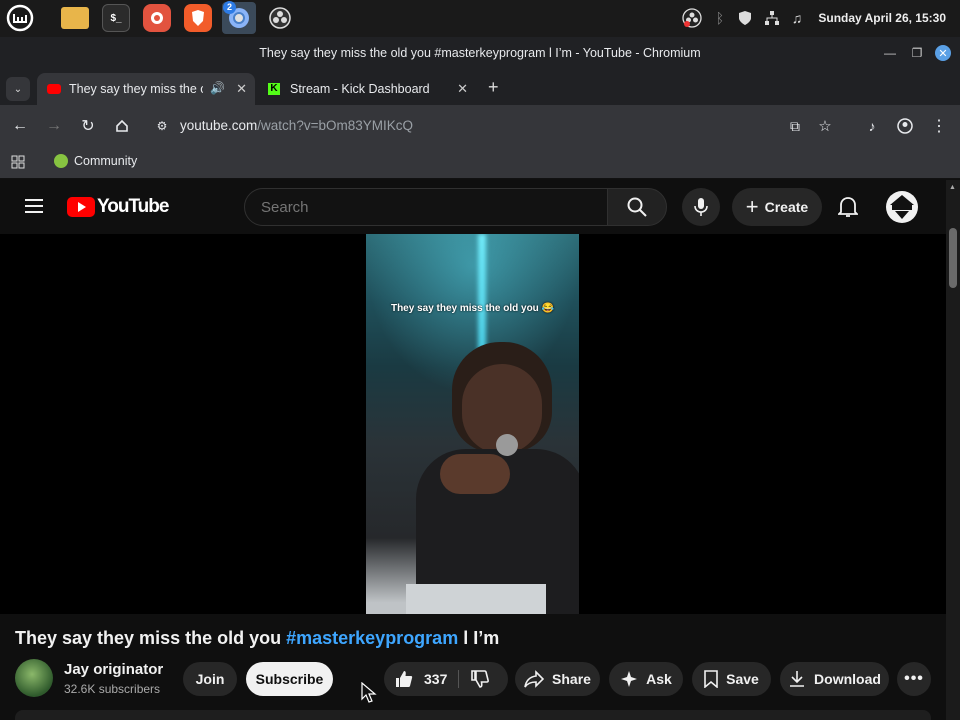 This screenshot has height=720, width=960. Describe the element at coordinates (472, 308) in the screenshot. I see `video-overlay-text: They say they miss the old you 😂` at that location.